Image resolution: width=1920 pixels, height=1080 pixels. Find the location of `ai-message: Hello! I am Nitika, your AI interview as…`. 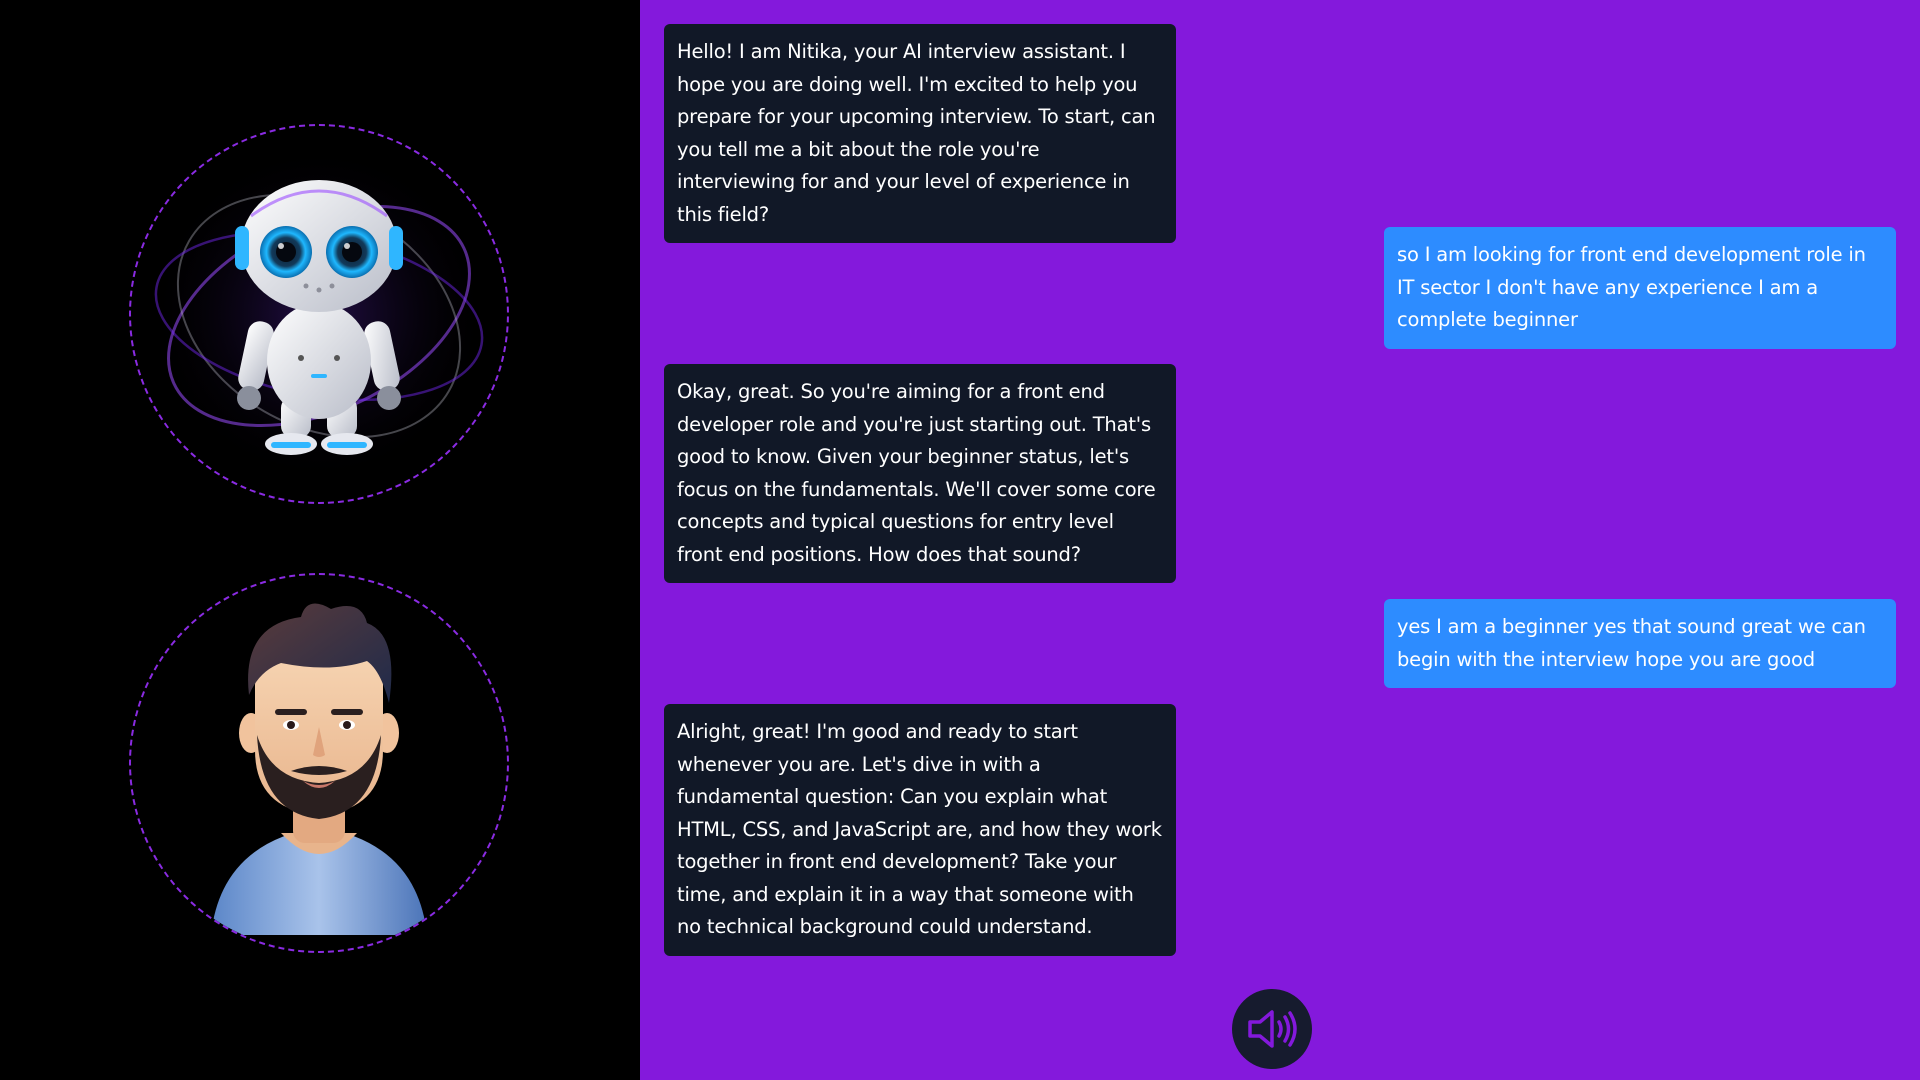

ai-message: Hello! I am Nitika, your AI interview as… is located at coordinates (920, 133).